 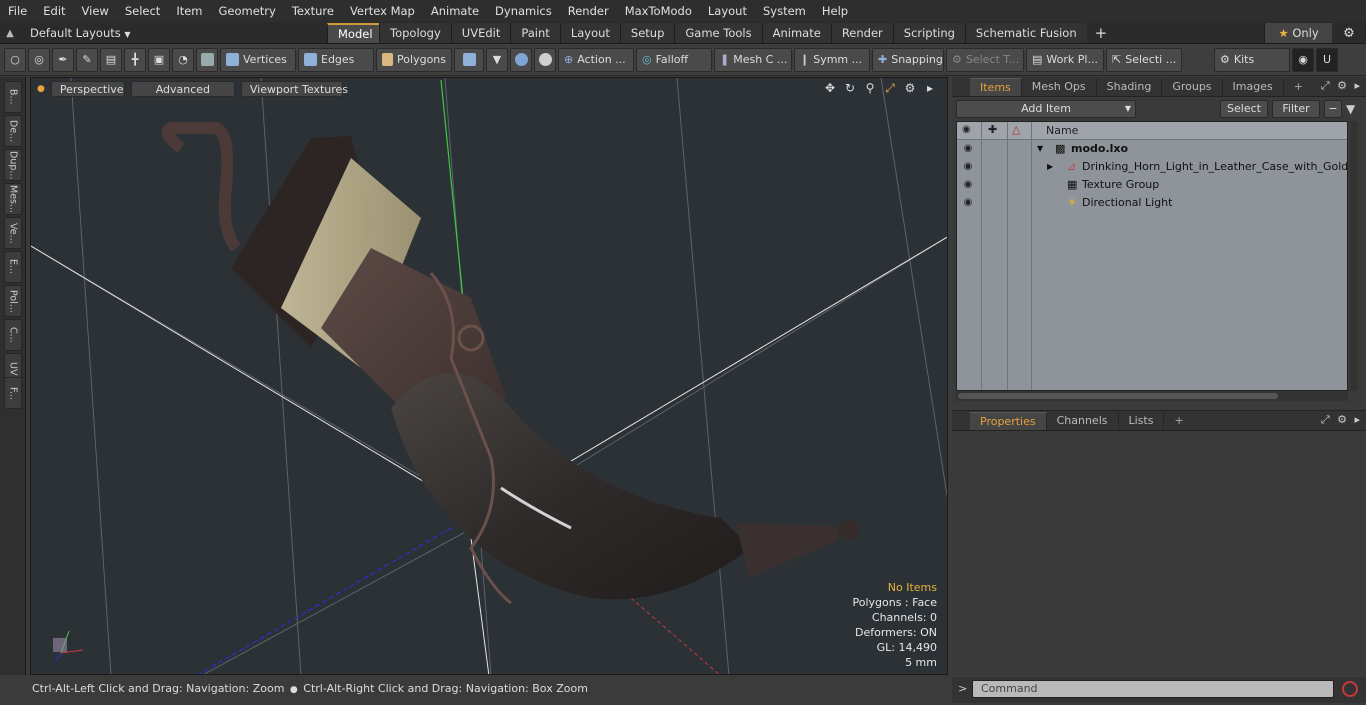 I want to click on tree-horizontal-scrollbar, so click(x=1152, y=396).